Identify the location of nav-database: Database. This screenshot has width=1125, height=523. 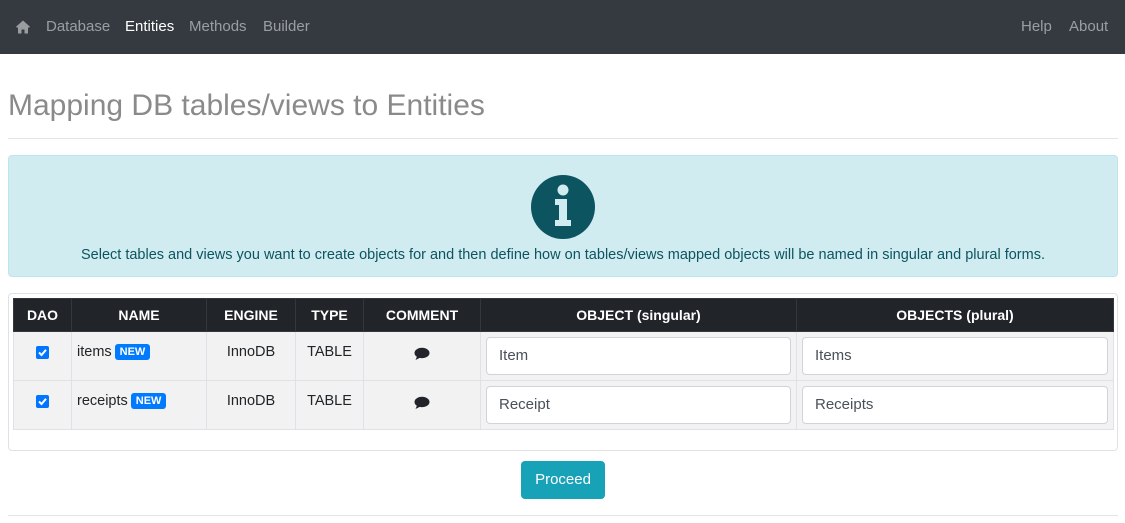
(78, 27).